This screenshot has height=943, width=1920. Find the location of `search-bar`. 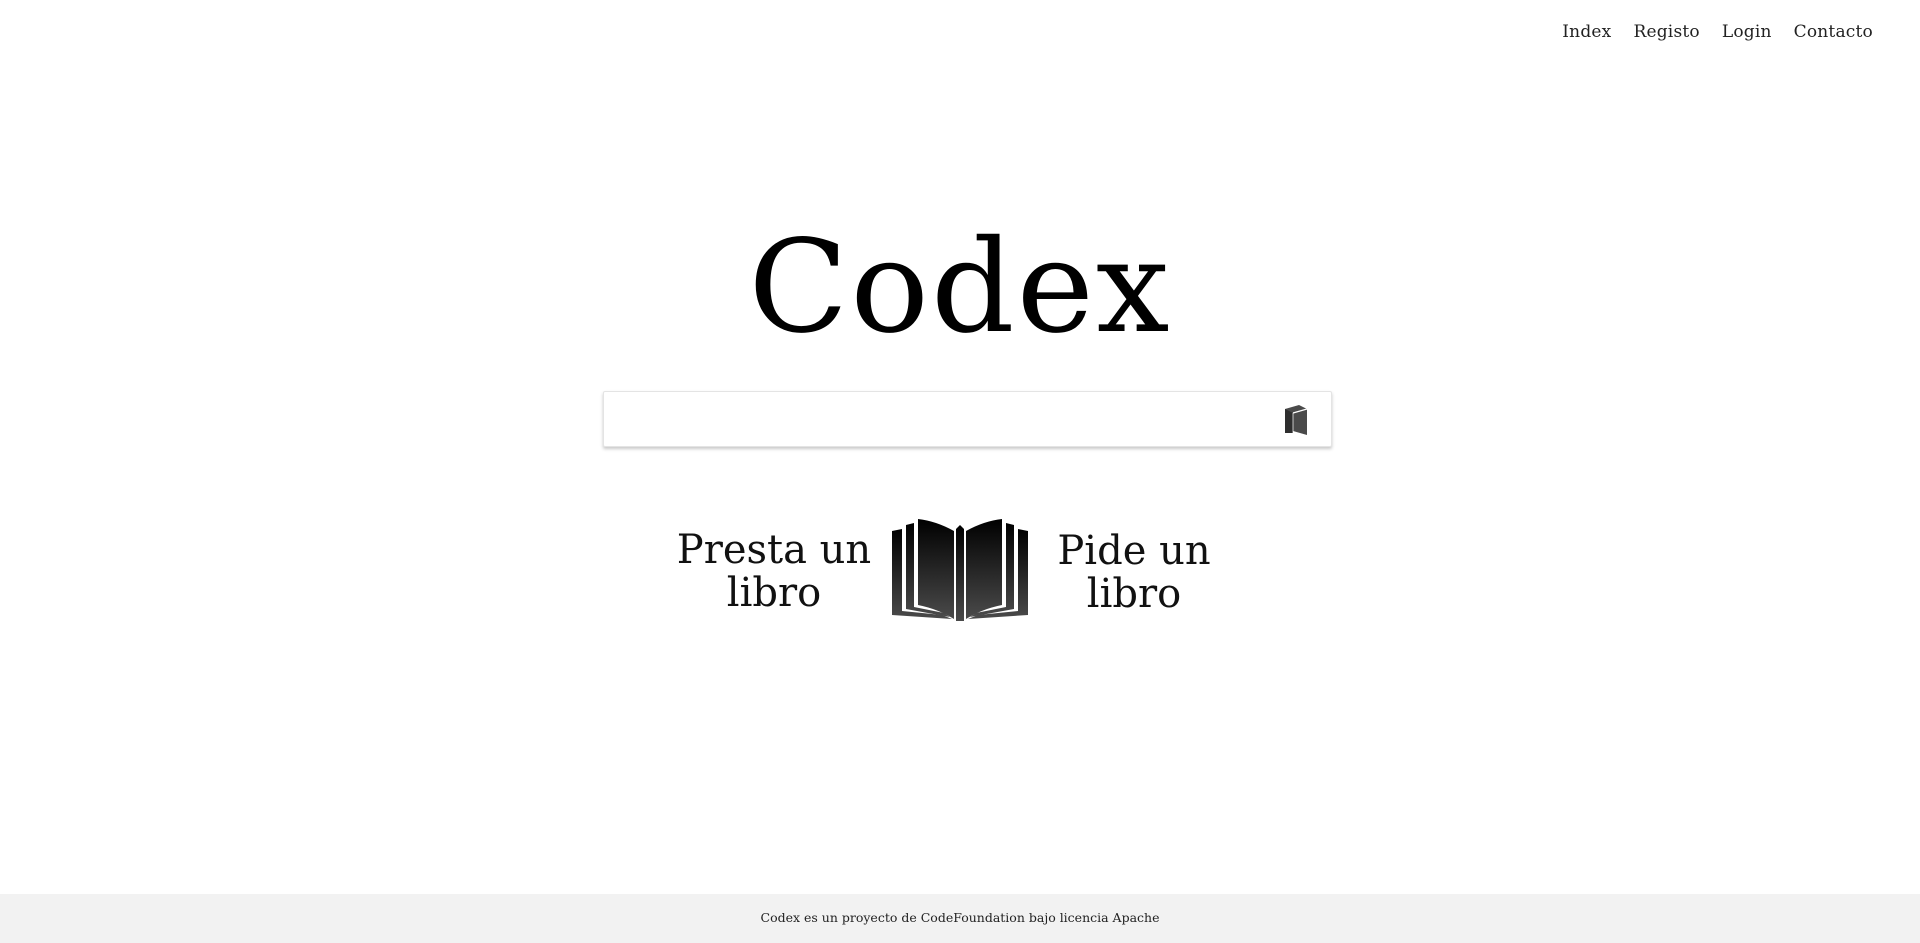

search-bar is located at coordinates (967, 419).